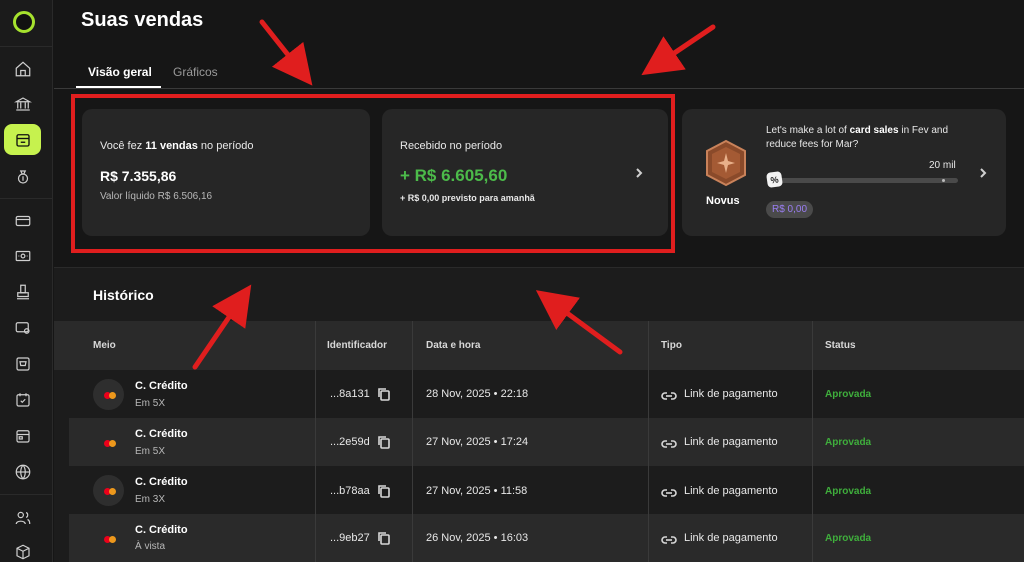 This screenshot has width=1024, height=562. What do you see at coordinates (138, 176) in the screenshot?
I see `sales-gross-amount: R$ 7.355,86` at bounding box center [138, 176].